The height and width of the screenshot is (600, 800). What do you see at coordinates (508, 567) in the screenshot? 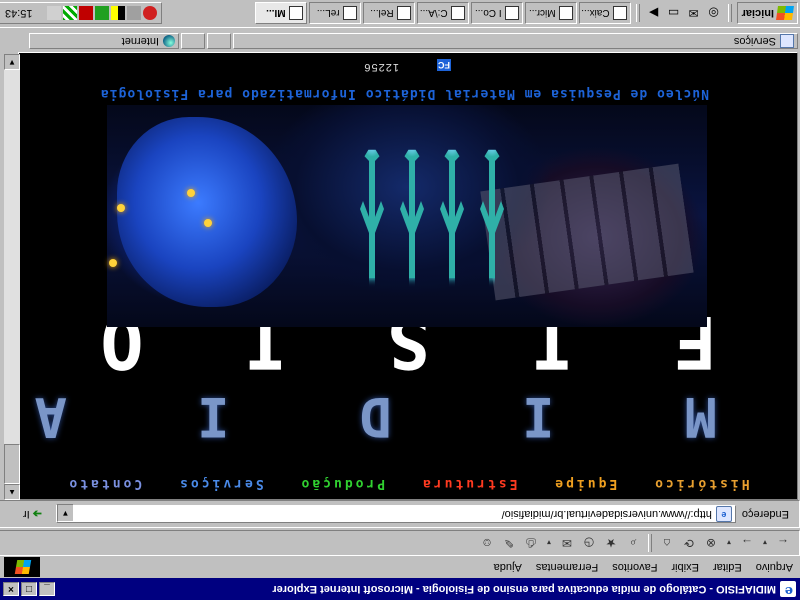
I see `menu-ajuda: Ajuda` at bounding box center [508, 567].